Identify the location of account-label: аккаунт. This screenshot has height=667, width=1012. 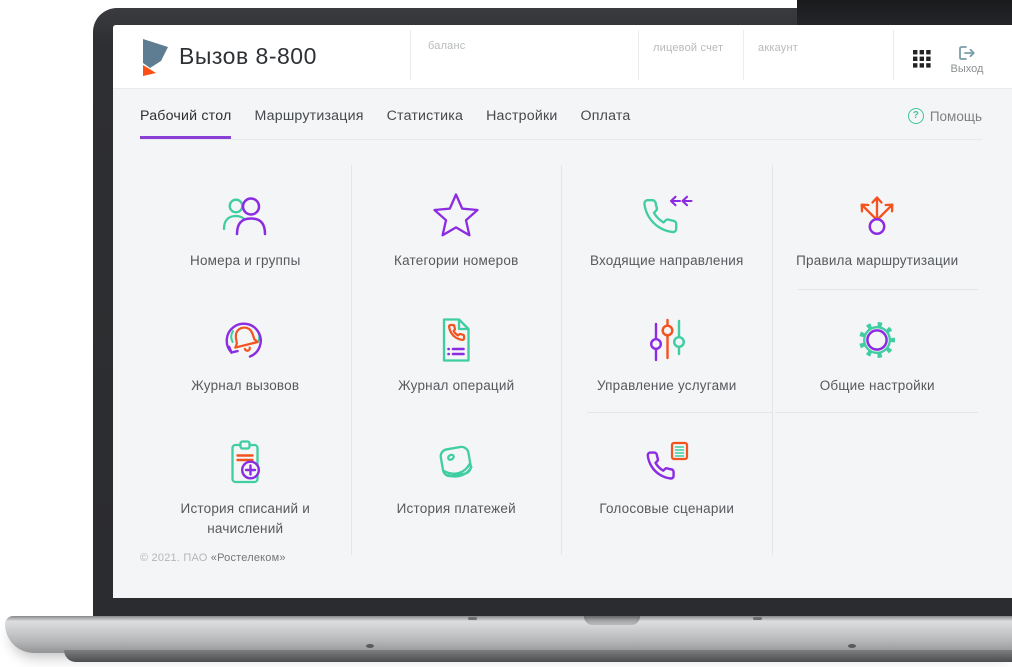
(778, 48).